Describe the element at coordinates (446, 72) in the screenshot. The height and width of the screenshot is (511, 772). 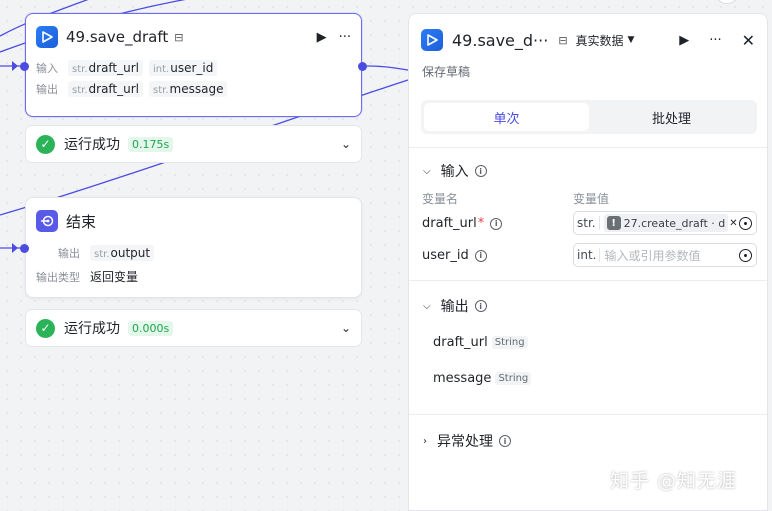
I see `panel-subtitle: 保存草稿` at that location.